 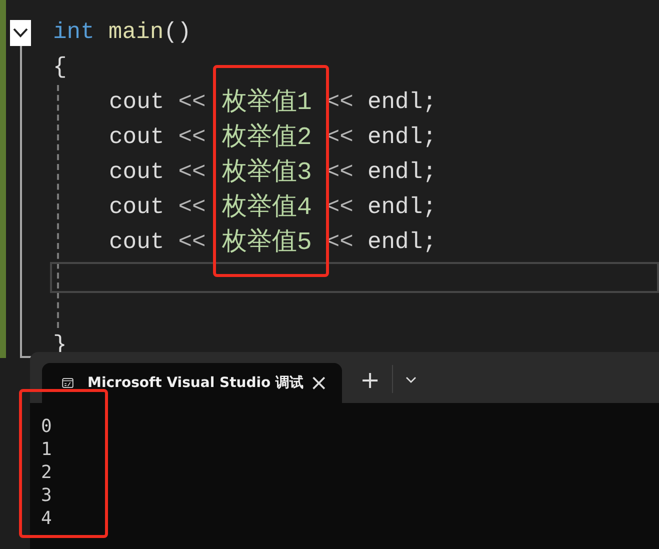 I want to click on output-line: 2, so click(x=46, y=472).